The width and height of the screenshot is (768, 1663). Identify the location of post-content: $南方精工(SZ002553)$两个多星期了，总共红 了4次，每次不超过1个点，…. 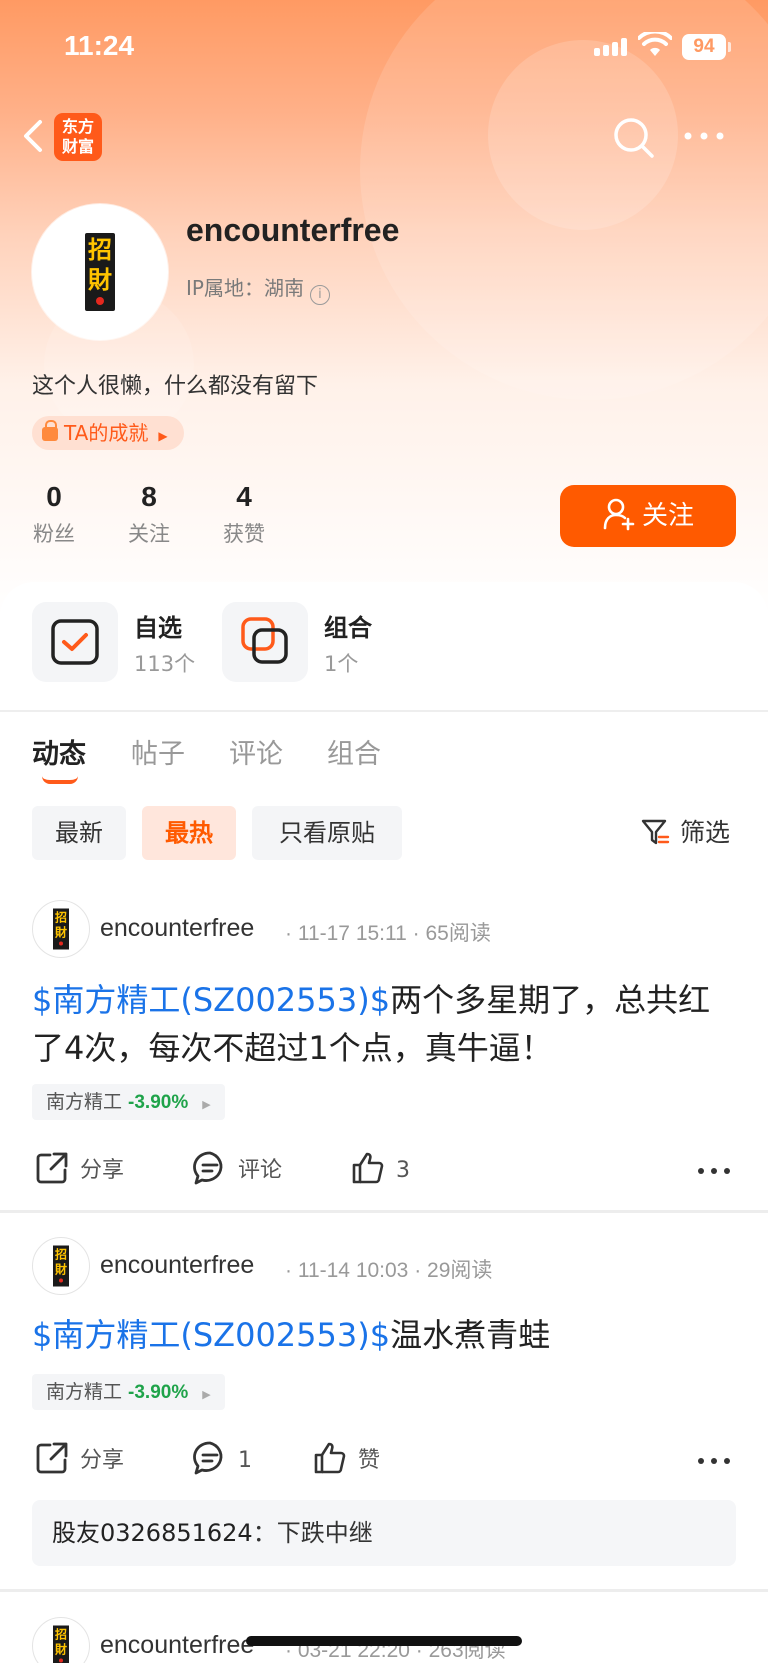
(387, 1024).